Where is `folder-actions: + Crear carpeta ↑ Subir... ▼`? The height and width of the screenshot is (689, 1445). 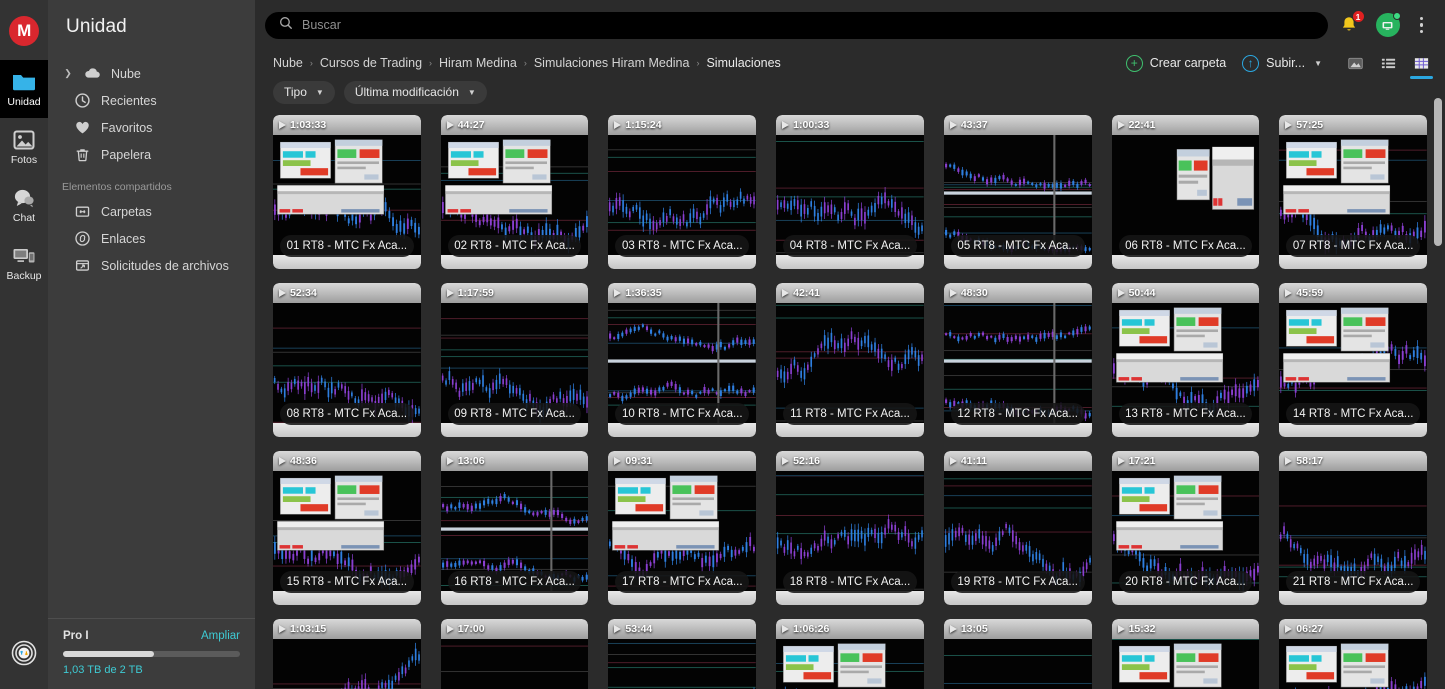 folder-actions: + Crear carpeta ↑ Subir... ▼ is located at coordinates (1279, 66).